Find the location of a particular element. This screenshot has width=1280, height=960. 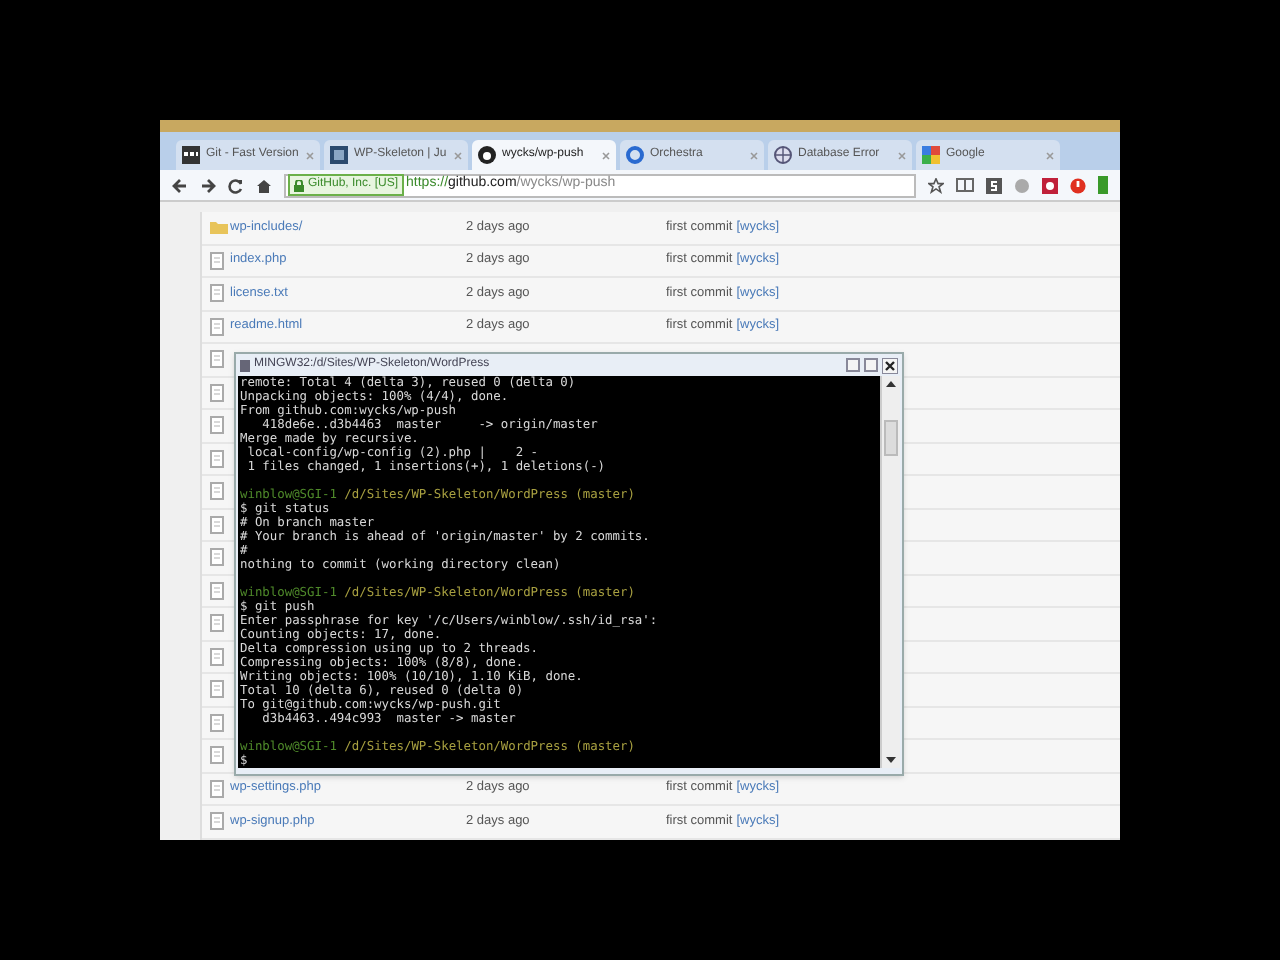

terminal-icon is located at coordinates (245, 365).